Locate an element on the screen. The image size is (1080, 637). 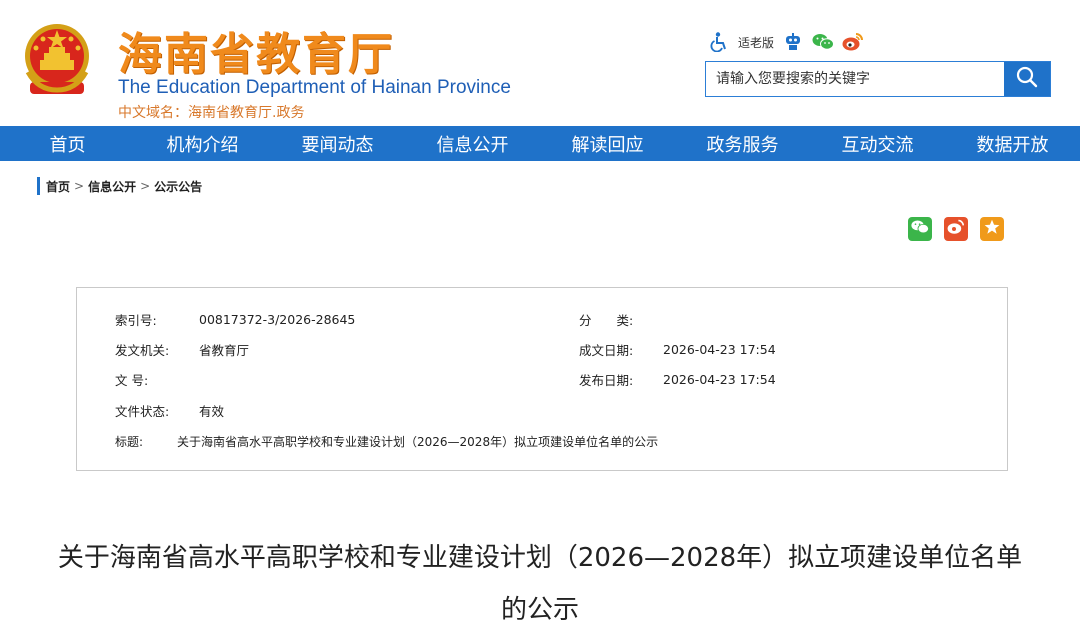
nav-item-about: 机构介绍 is located at coordinates (202, 143).